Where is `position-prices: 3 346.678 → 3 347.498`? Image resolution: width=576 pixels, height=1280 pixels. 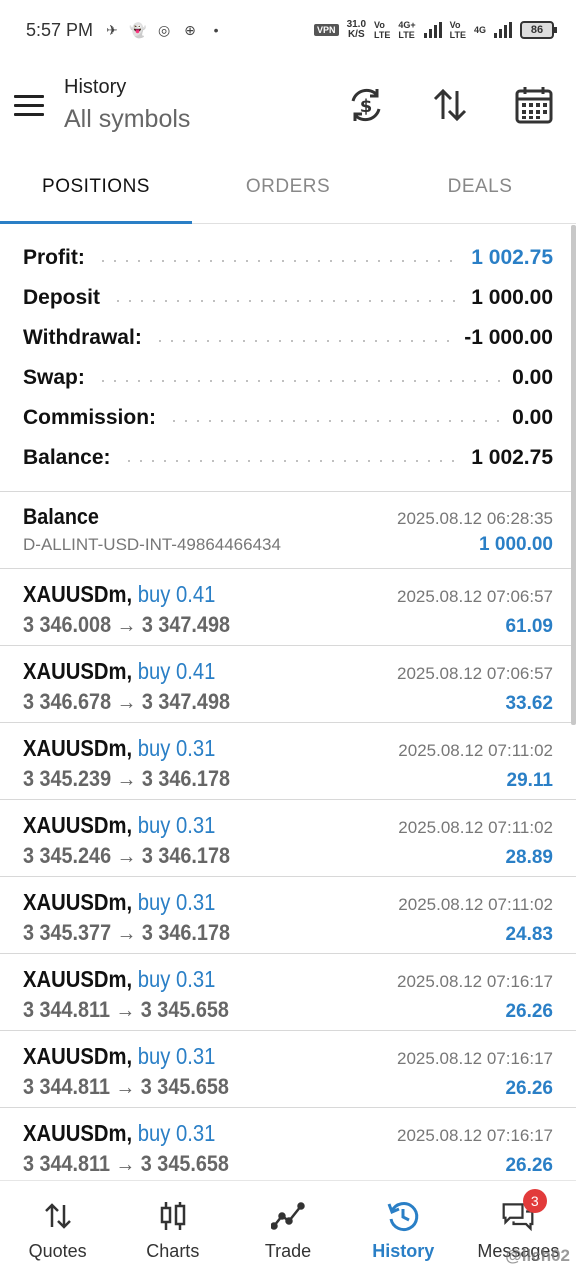
position-prices: 3 346.678 → 3 347.498 is located at coordinates (126, 701).